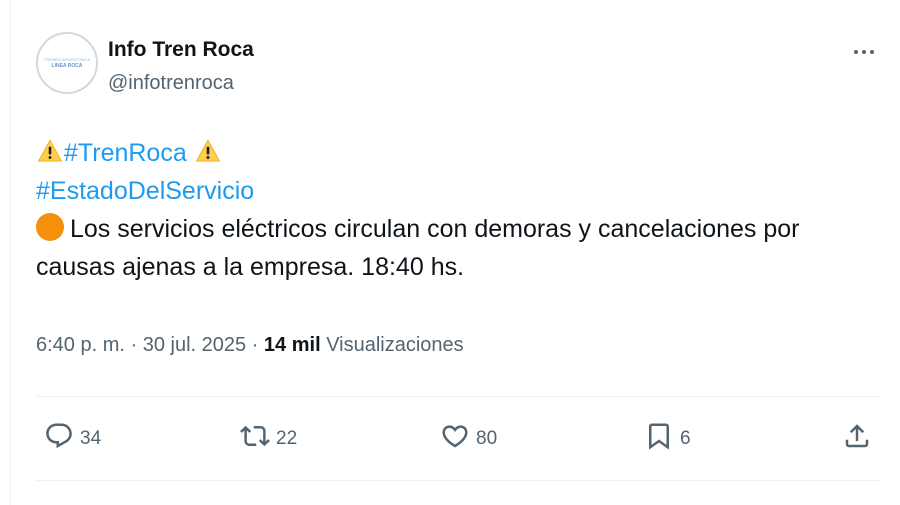 This screenshot has width=900, height=505. I want to click on account-name: Info Tren Roca, so click(181, 50).